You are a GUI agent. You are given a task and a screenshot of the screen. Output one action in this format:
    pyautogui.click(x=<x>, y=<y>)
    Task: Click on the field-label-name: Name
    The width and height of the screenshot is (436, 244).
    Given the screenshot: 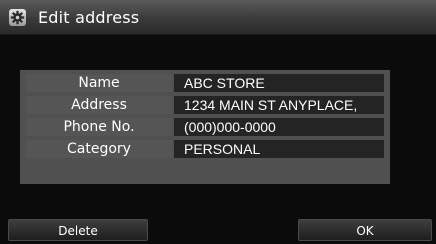 What is the action you would take?
    pyautogui.click(x=99, y=83)
    